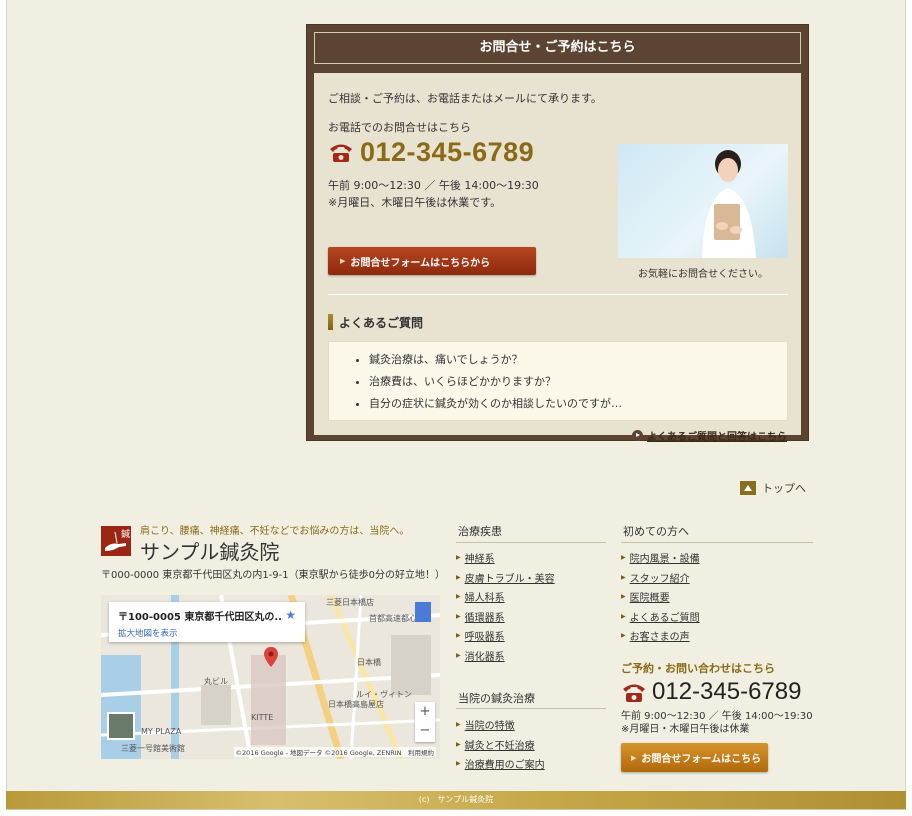 The image size is (912, 816). I want to click on footer-col1-heading: 治療疾患, so click(480, 531).